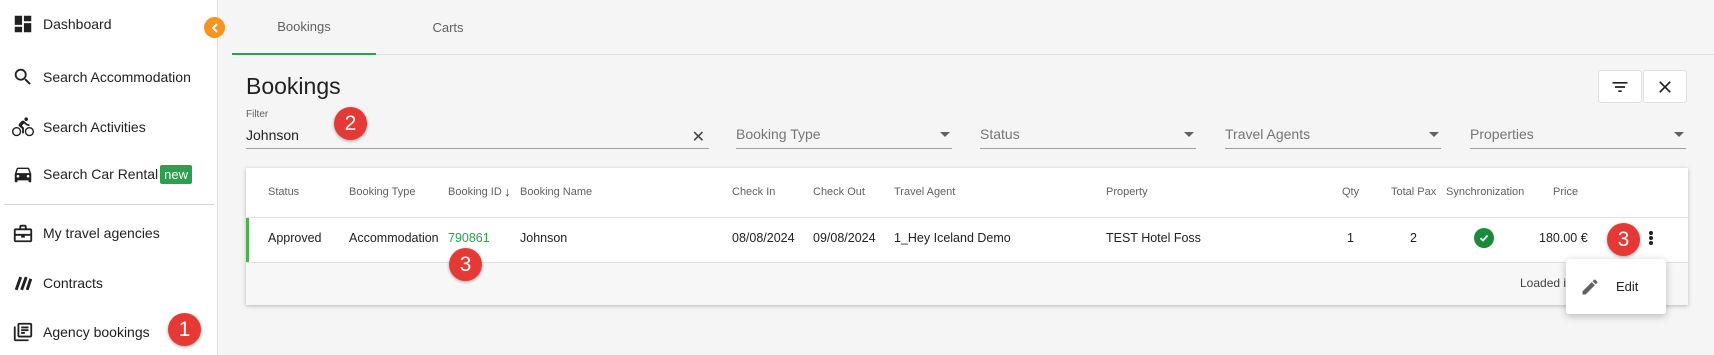 The height and width of the screenshot is (355, 1714). Describe the element at coordinates (23, 127) in the screenshot. I see `bicycle-icon` at that location.